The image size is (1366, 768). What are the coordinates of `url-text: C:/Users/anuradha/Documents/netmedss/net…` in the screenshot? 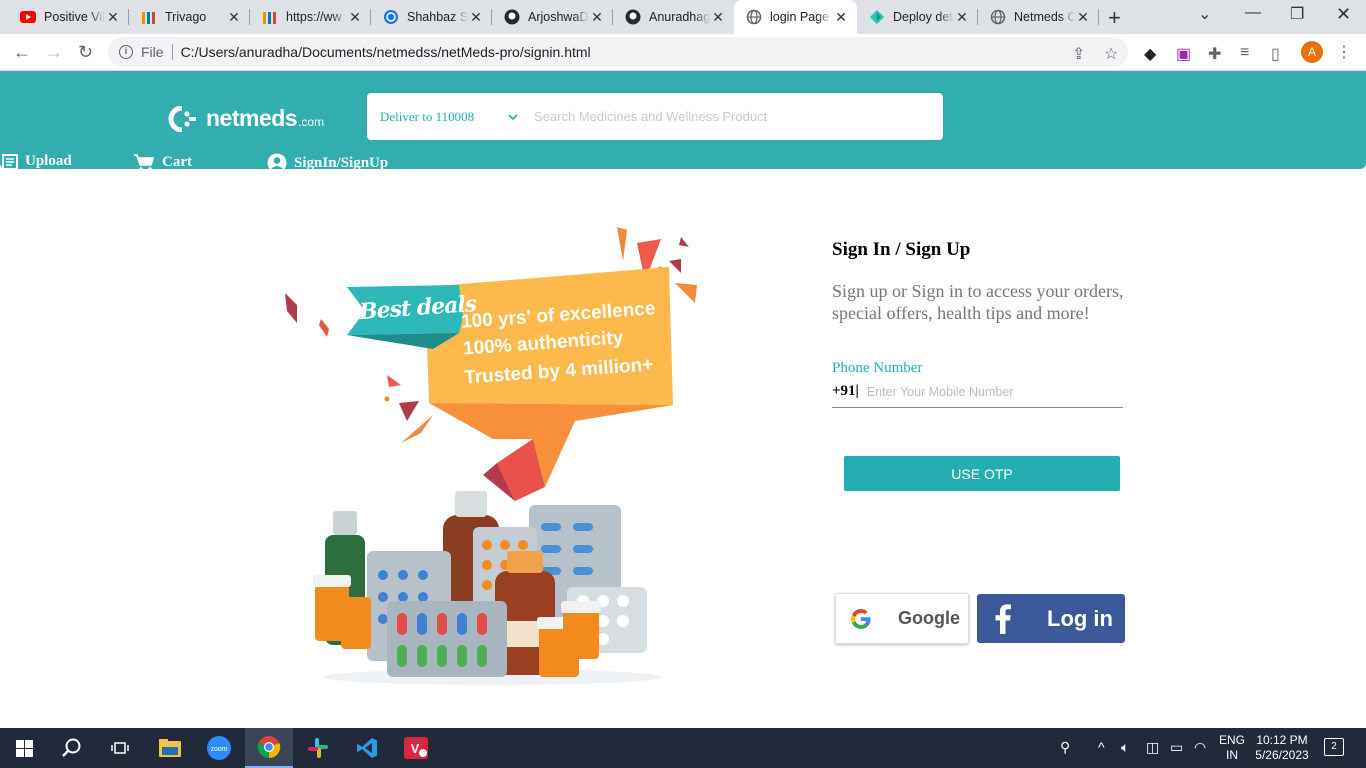 It's located at (386, 52).